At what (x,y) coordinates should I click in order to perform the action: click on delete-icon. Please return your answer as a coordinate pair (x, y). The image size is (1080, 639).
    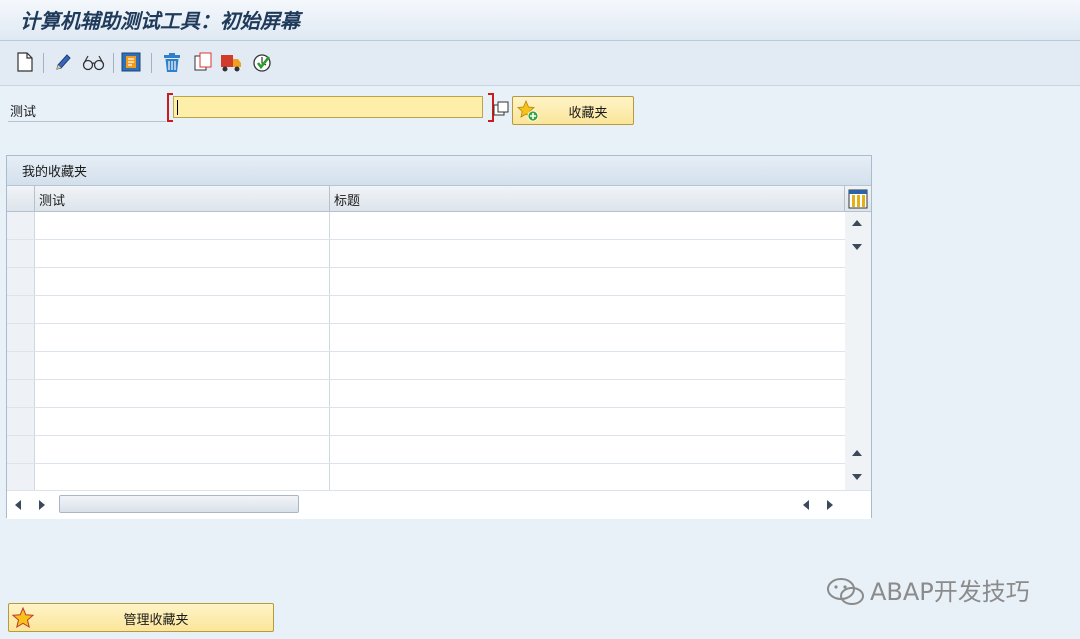
    Looking at the image, I should click on (172, 62).